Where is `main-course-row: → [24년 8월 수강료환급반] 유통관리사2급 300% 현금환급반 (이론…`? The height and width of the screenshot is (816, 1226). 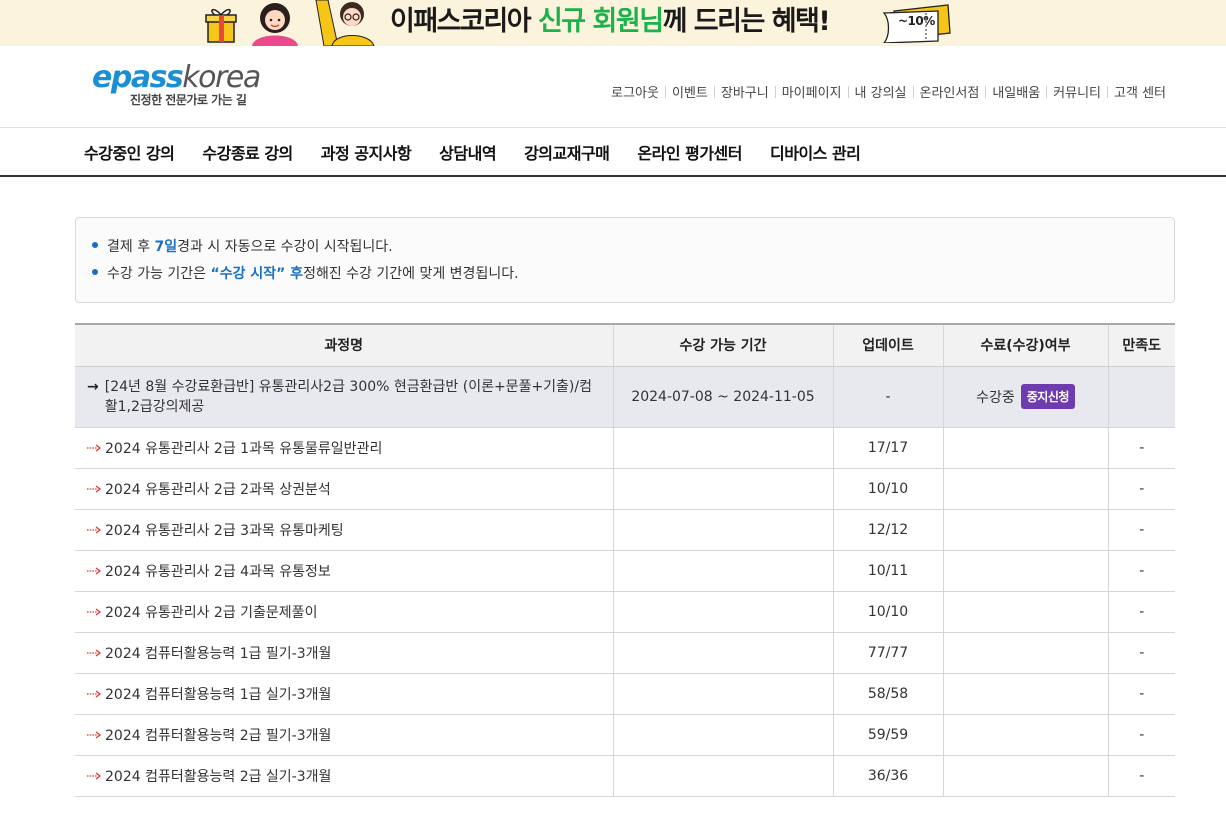
main-course-row: → [24년 8월 수강료환급반] 유통관리사2급 300% 현금환급반 (이론… is located at coordinates (625, 397).